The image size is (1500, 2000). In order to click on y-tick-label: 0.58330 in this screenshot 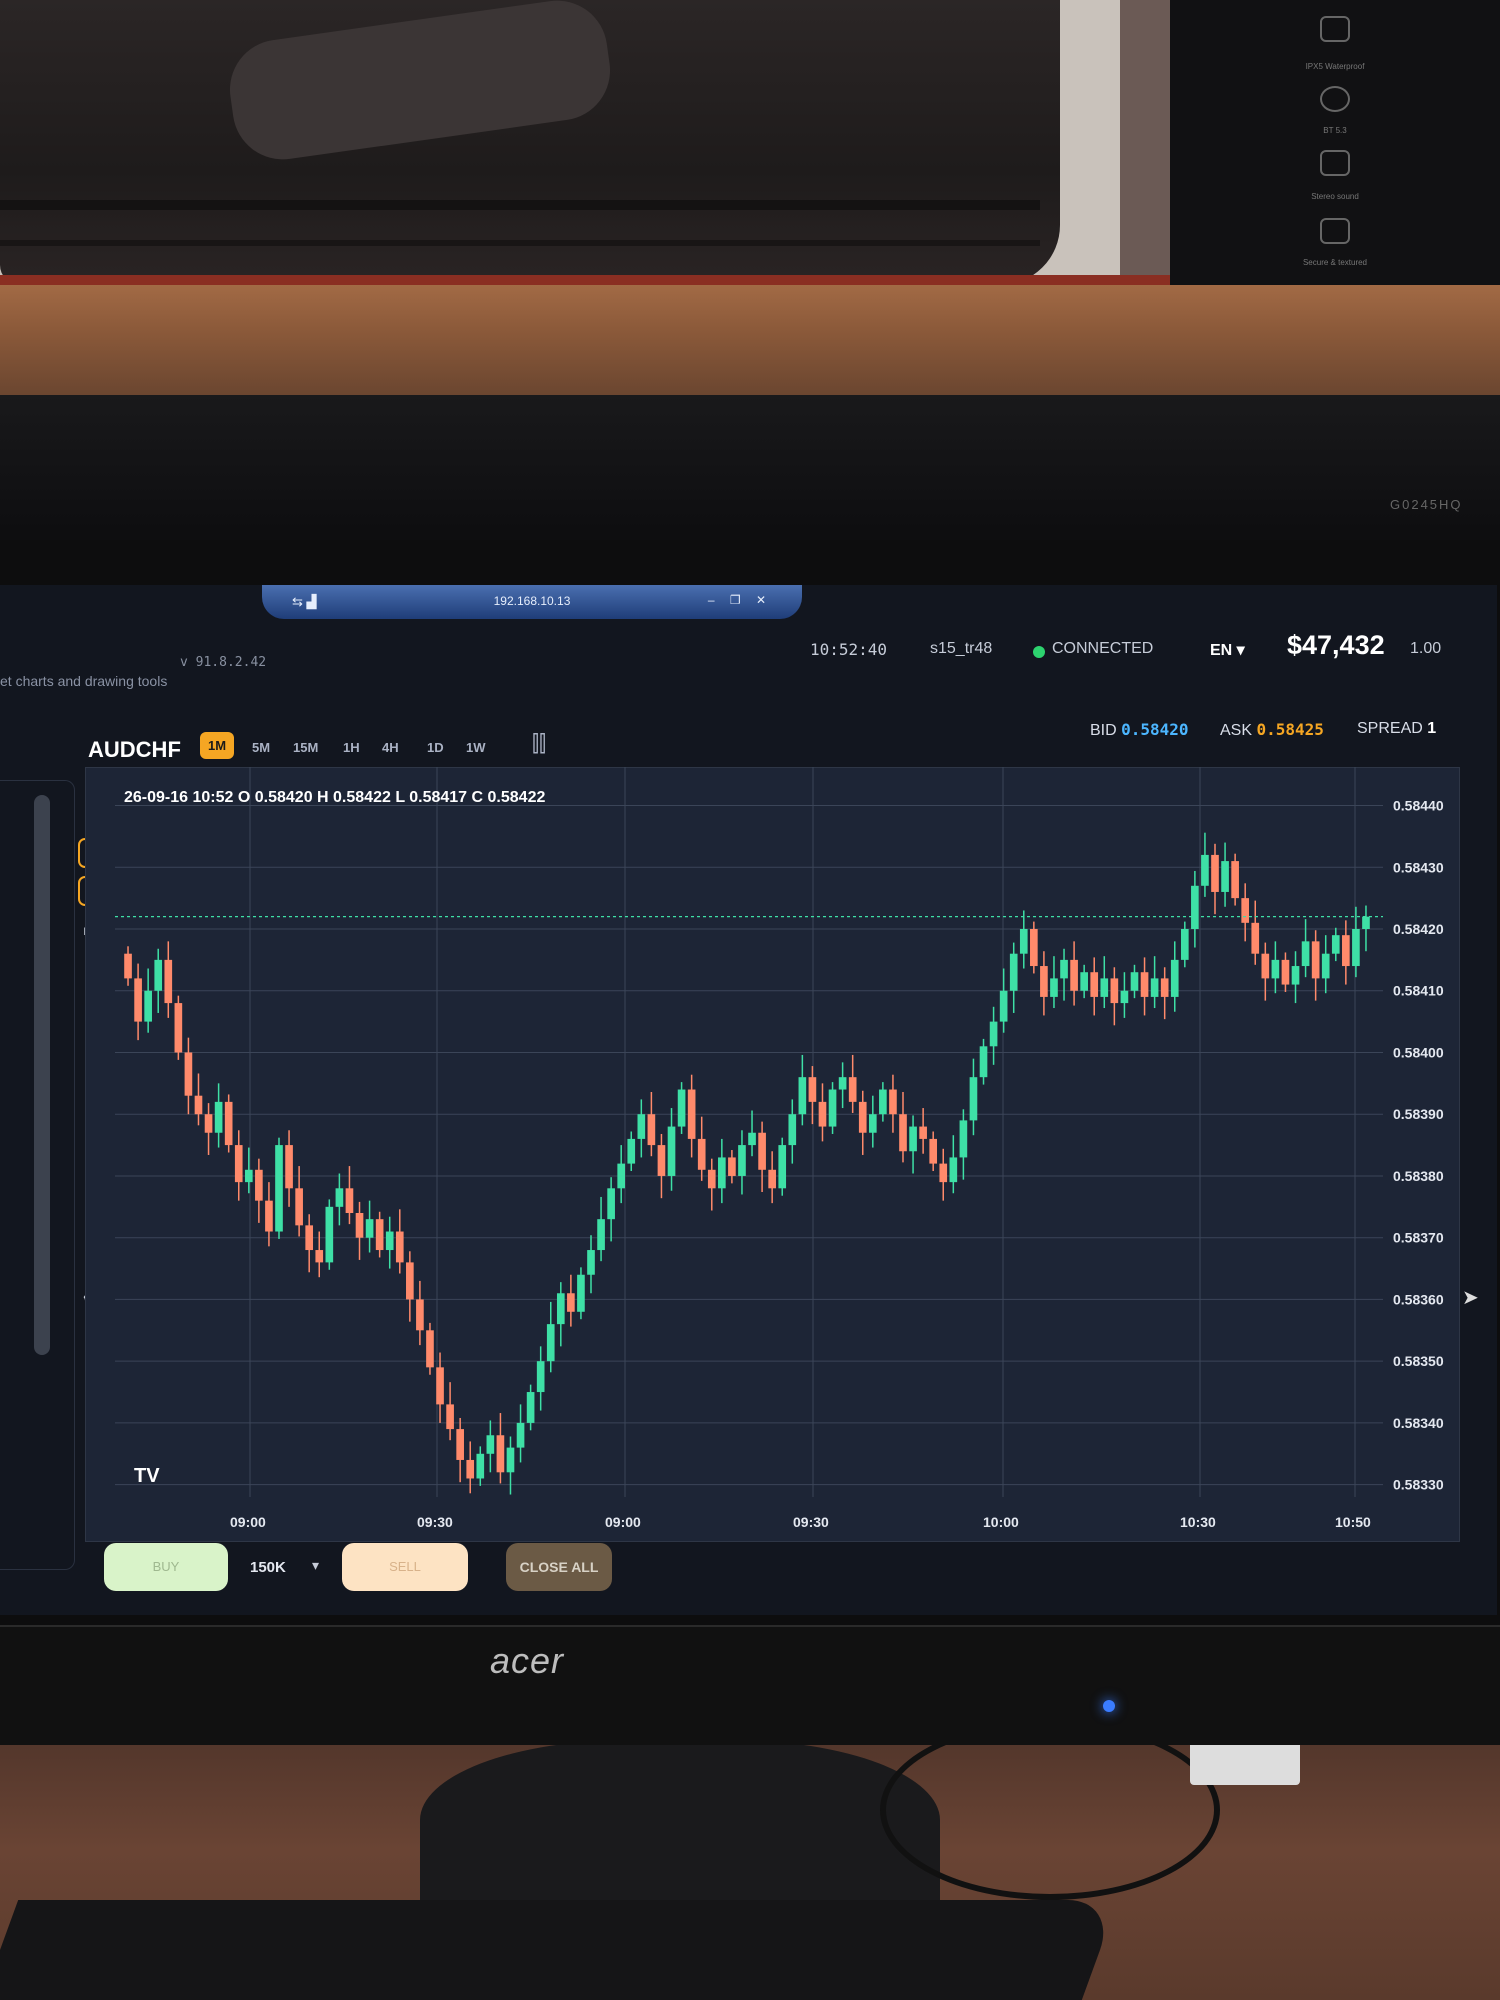, I will do `click(1418, 1485)`.